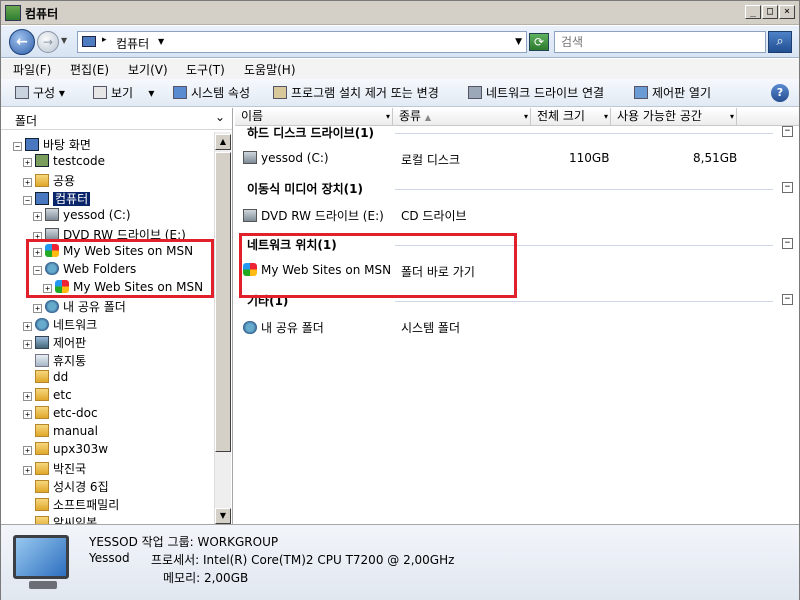 The width and height of the screenshot is (800, 600). I want to click on maximize-button: □, so click(770, 12).